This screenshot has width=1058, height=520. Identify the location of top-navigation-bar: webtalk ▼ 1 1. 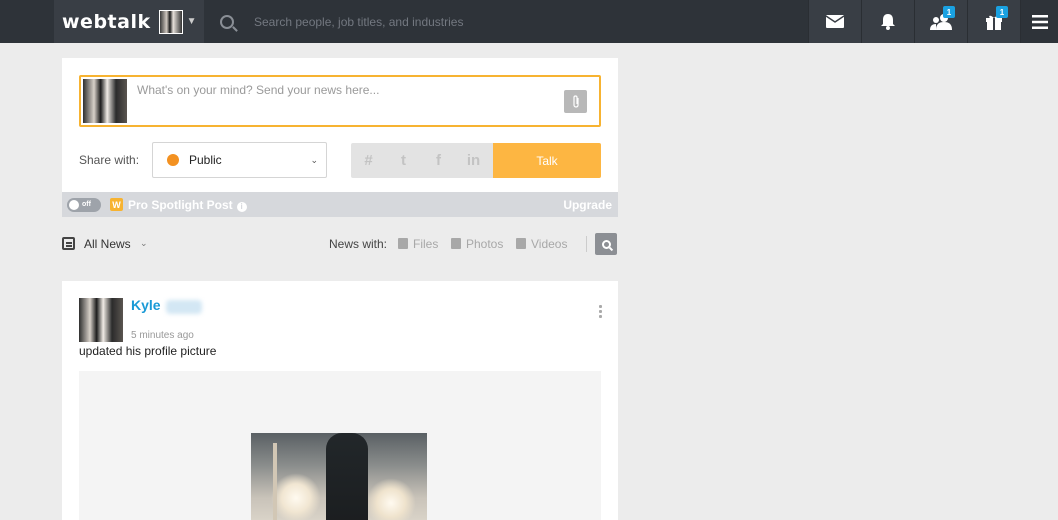
(529, 21).